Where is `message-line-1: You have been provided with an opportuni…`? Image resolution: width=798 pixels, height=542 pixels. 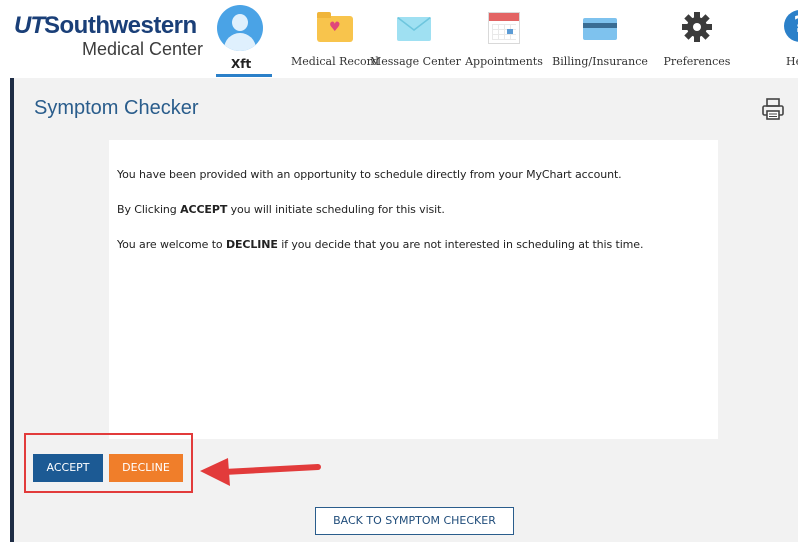 message-line-1: You have been provided with an opportuni… is located at coordinates (369, 174).